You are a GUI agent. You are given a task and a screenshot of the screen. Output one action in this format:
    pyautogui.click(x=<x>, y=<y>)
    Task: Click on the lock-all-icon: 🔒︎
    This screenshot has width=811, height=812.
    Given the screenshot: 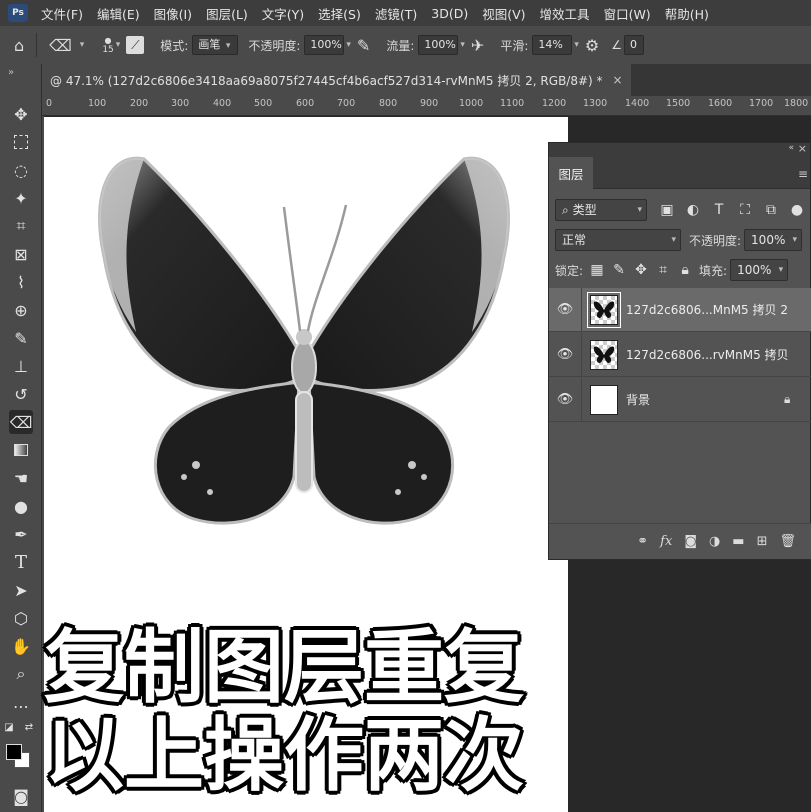 What is the action you would take?
    pyautogui.click(x=685, y=270)
    